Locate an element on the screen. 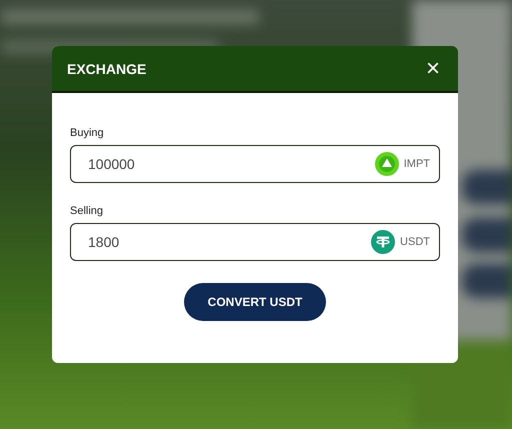  convert-button: CONVERT USDT is located at coordinates (255, 302).